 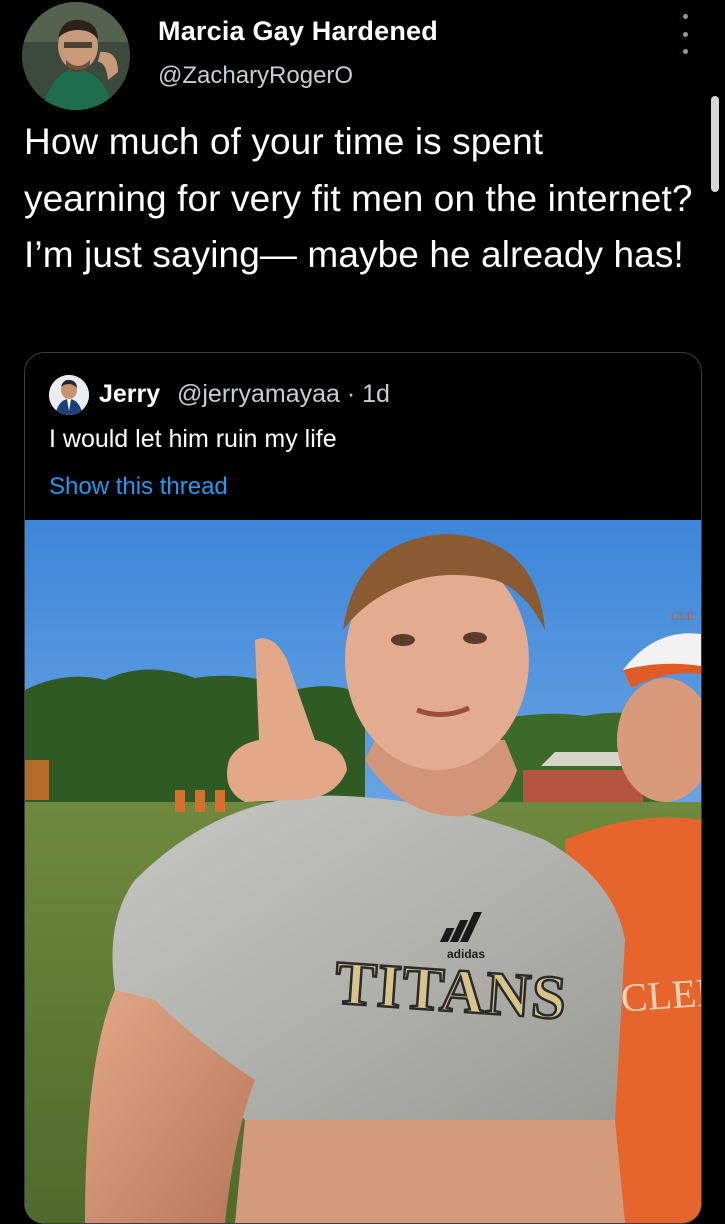 I want to click on scrollbar-thumb, so click(x=715, y=144).